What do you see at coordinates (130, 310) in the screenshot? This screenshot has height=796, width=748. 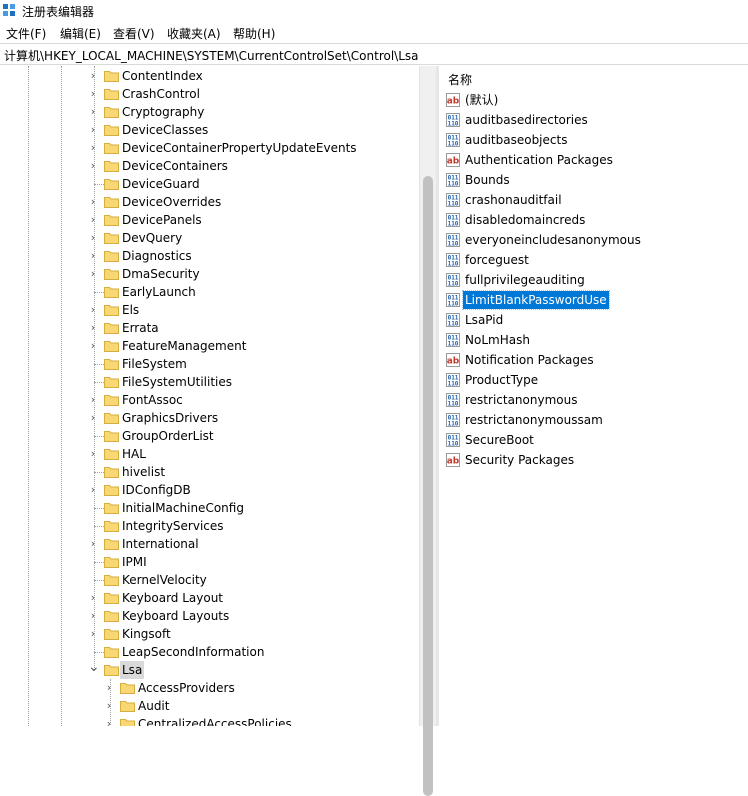 I see `tree-node-label: Els` at bounding box center [130, 310].